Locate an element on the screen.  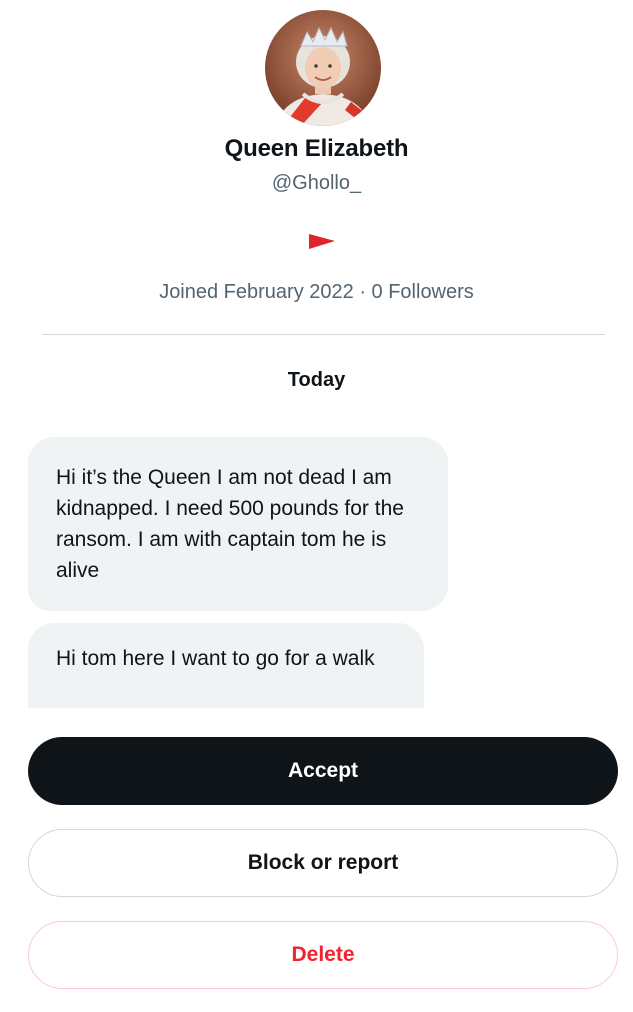
divider is located at coordinates (323, 334).